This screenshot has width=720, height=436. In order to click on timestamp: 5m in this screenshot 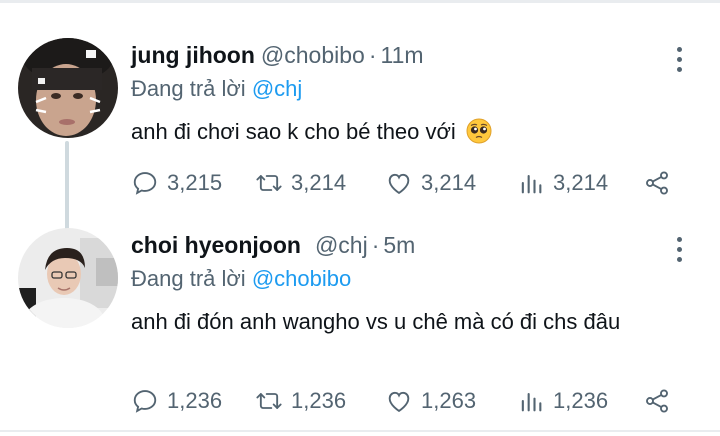, I will do `click(399, 245)`.